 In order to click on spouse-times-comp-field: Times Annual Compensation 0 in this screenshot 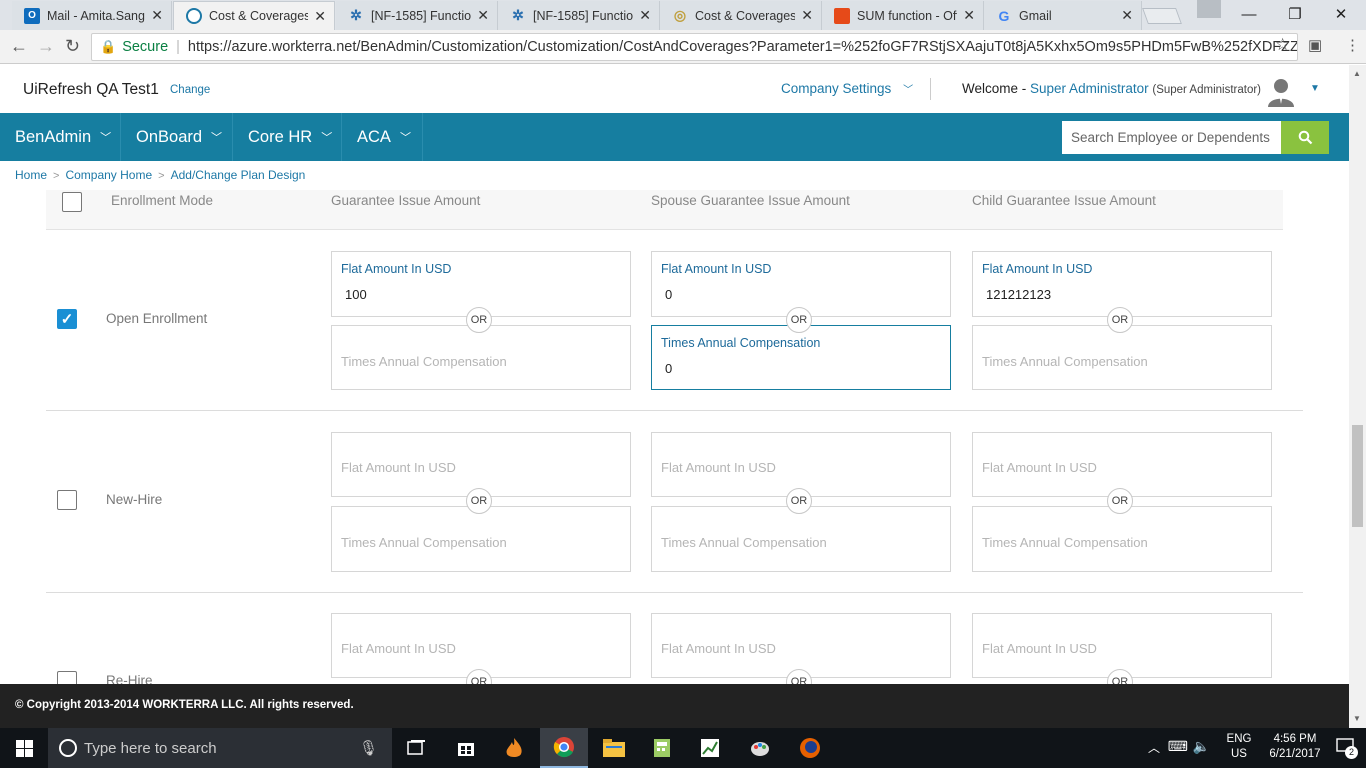, I will do `click(801, 357)`.